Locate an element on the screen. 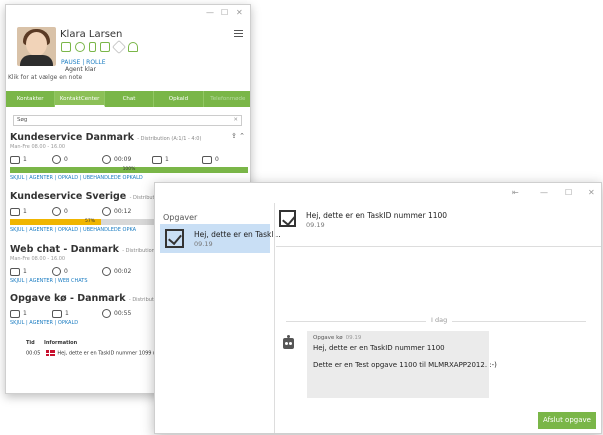  web-chats-stat: 0 is located at coordinates (77, 271).